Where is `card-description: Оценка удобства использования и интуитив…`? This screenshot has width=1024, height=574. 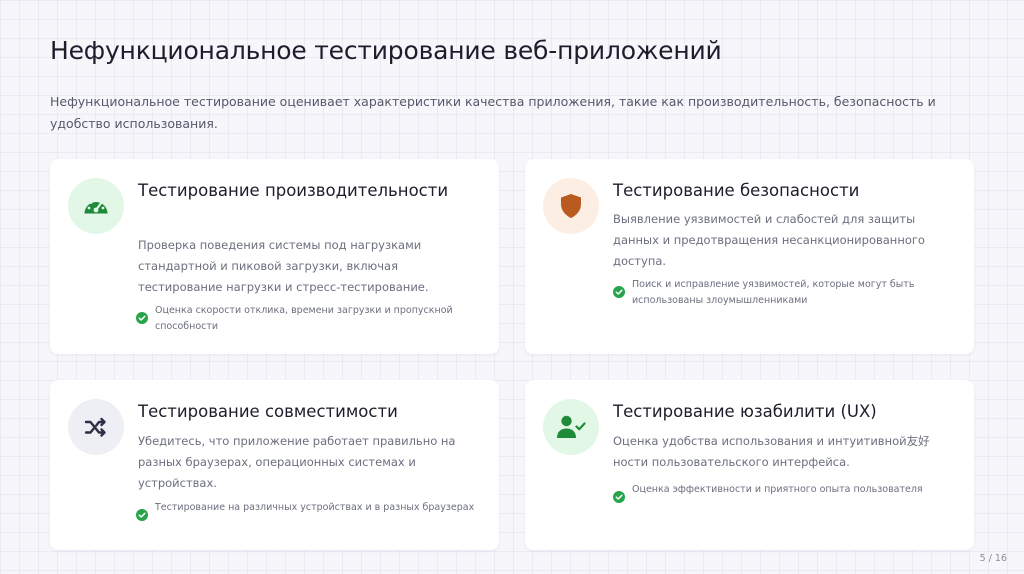 card-description: Оценка удобства использования и интуитив… is located at coordinates (771, 451).